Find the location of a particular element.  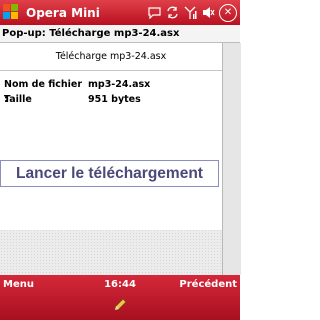

start-download-button: Lancer le téléchargement is located at coordinates (109, 173).